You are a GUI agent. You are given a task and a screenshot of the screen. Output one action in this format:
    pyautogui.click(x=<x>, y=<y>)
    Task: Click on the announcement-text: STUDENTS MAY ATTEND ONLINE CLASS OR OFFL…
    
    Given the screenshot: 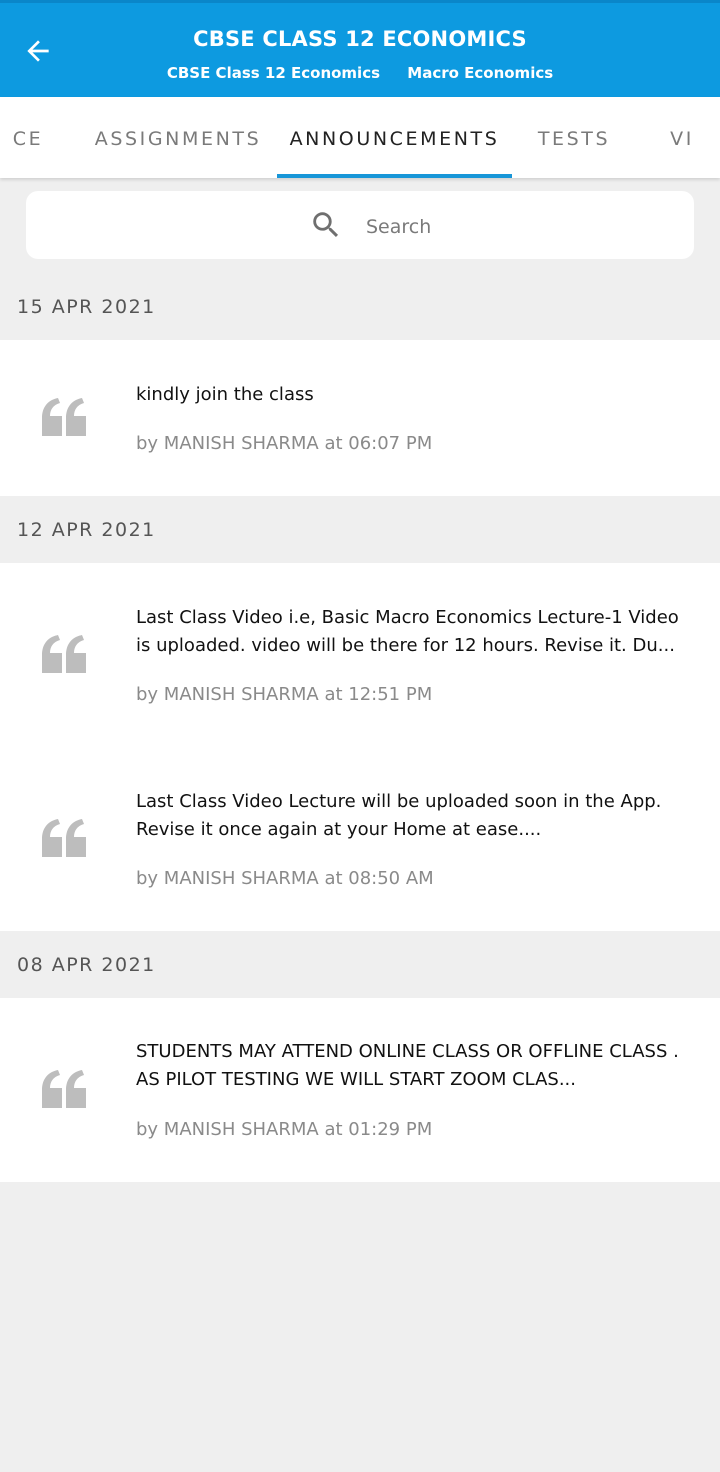 What is the action you would take?
    pyautogui.click(x=407, y=1065)
    